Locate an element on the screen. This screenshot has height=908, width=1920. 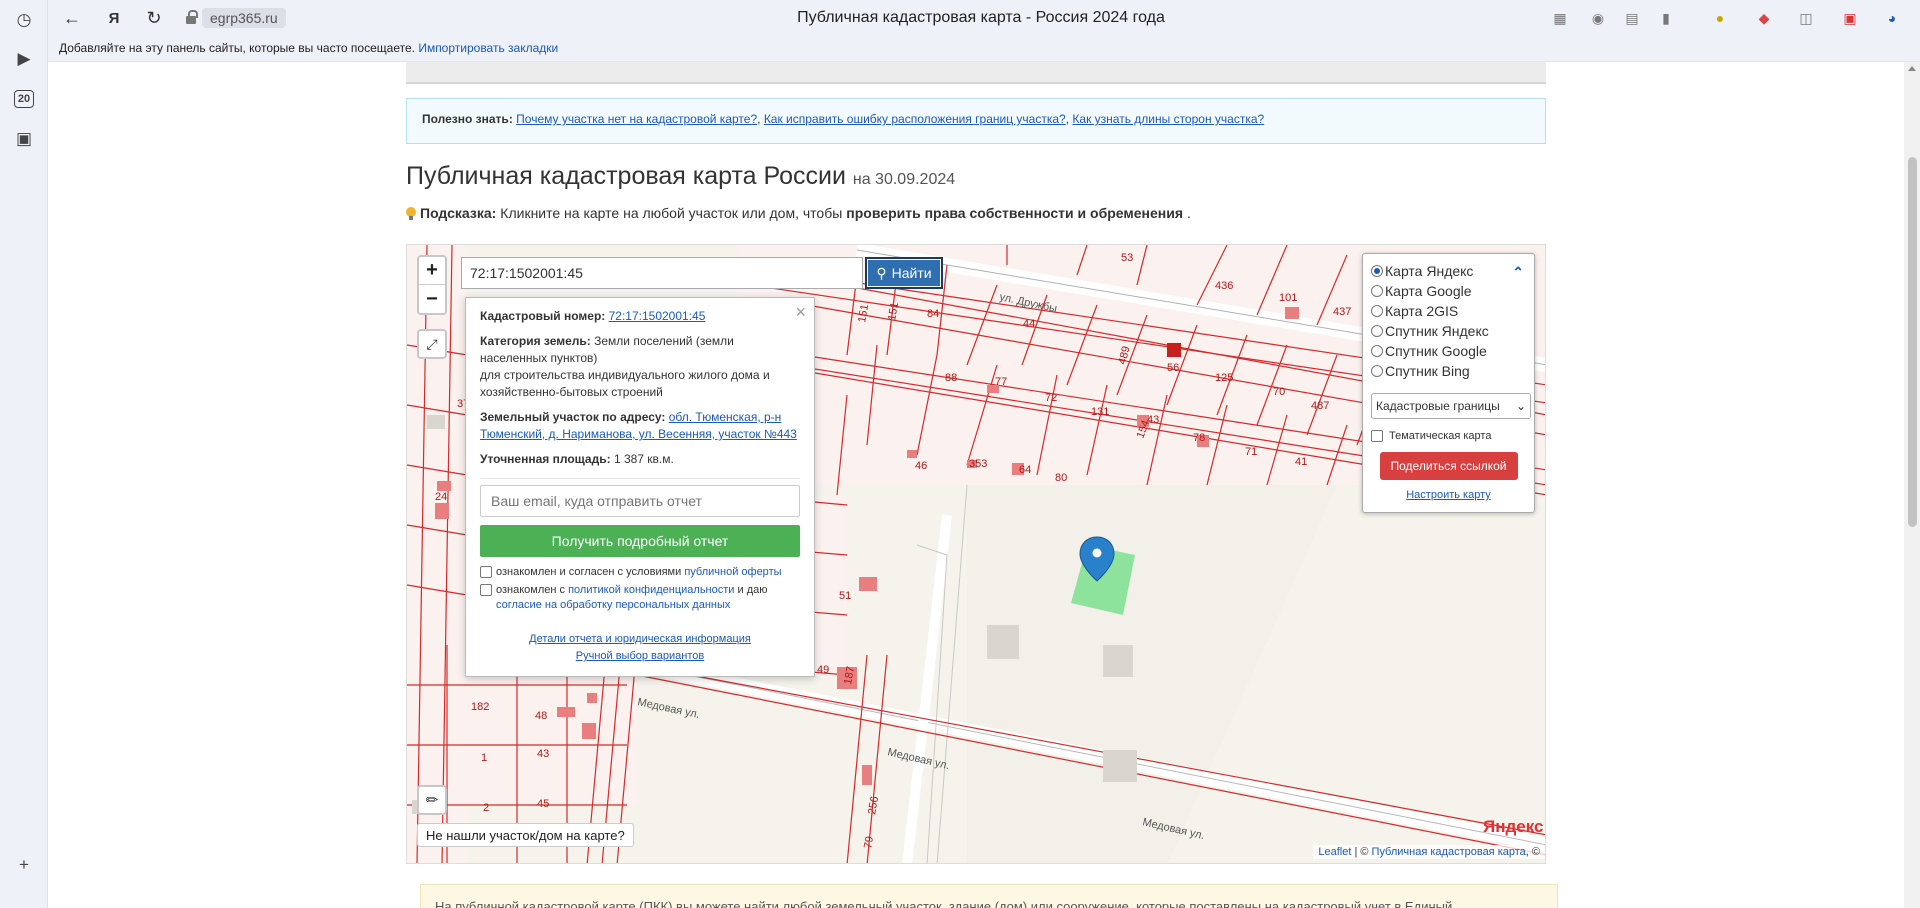
zoom-out-button: − is located at coordinates (432, 299).